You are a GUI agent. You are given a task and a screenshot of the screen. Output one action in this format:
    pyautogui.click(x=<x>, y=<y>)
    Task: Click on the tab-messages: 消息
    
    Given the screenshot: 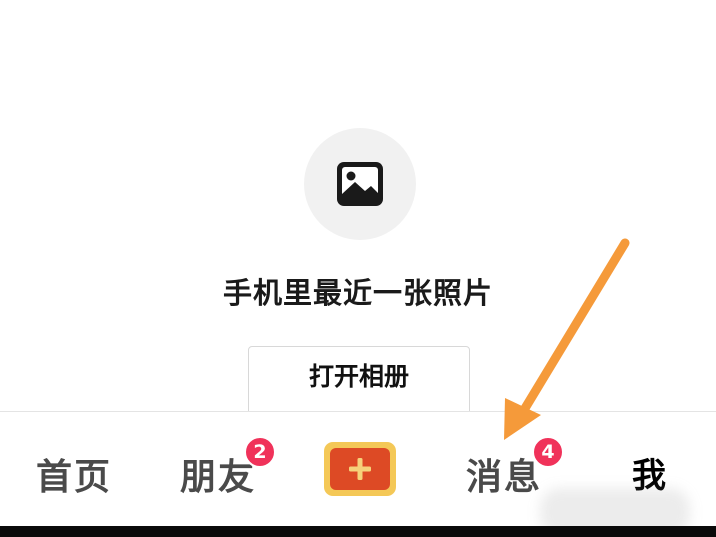 What is the action you would take?
    pyautogui.click(x=504, y=474)
    